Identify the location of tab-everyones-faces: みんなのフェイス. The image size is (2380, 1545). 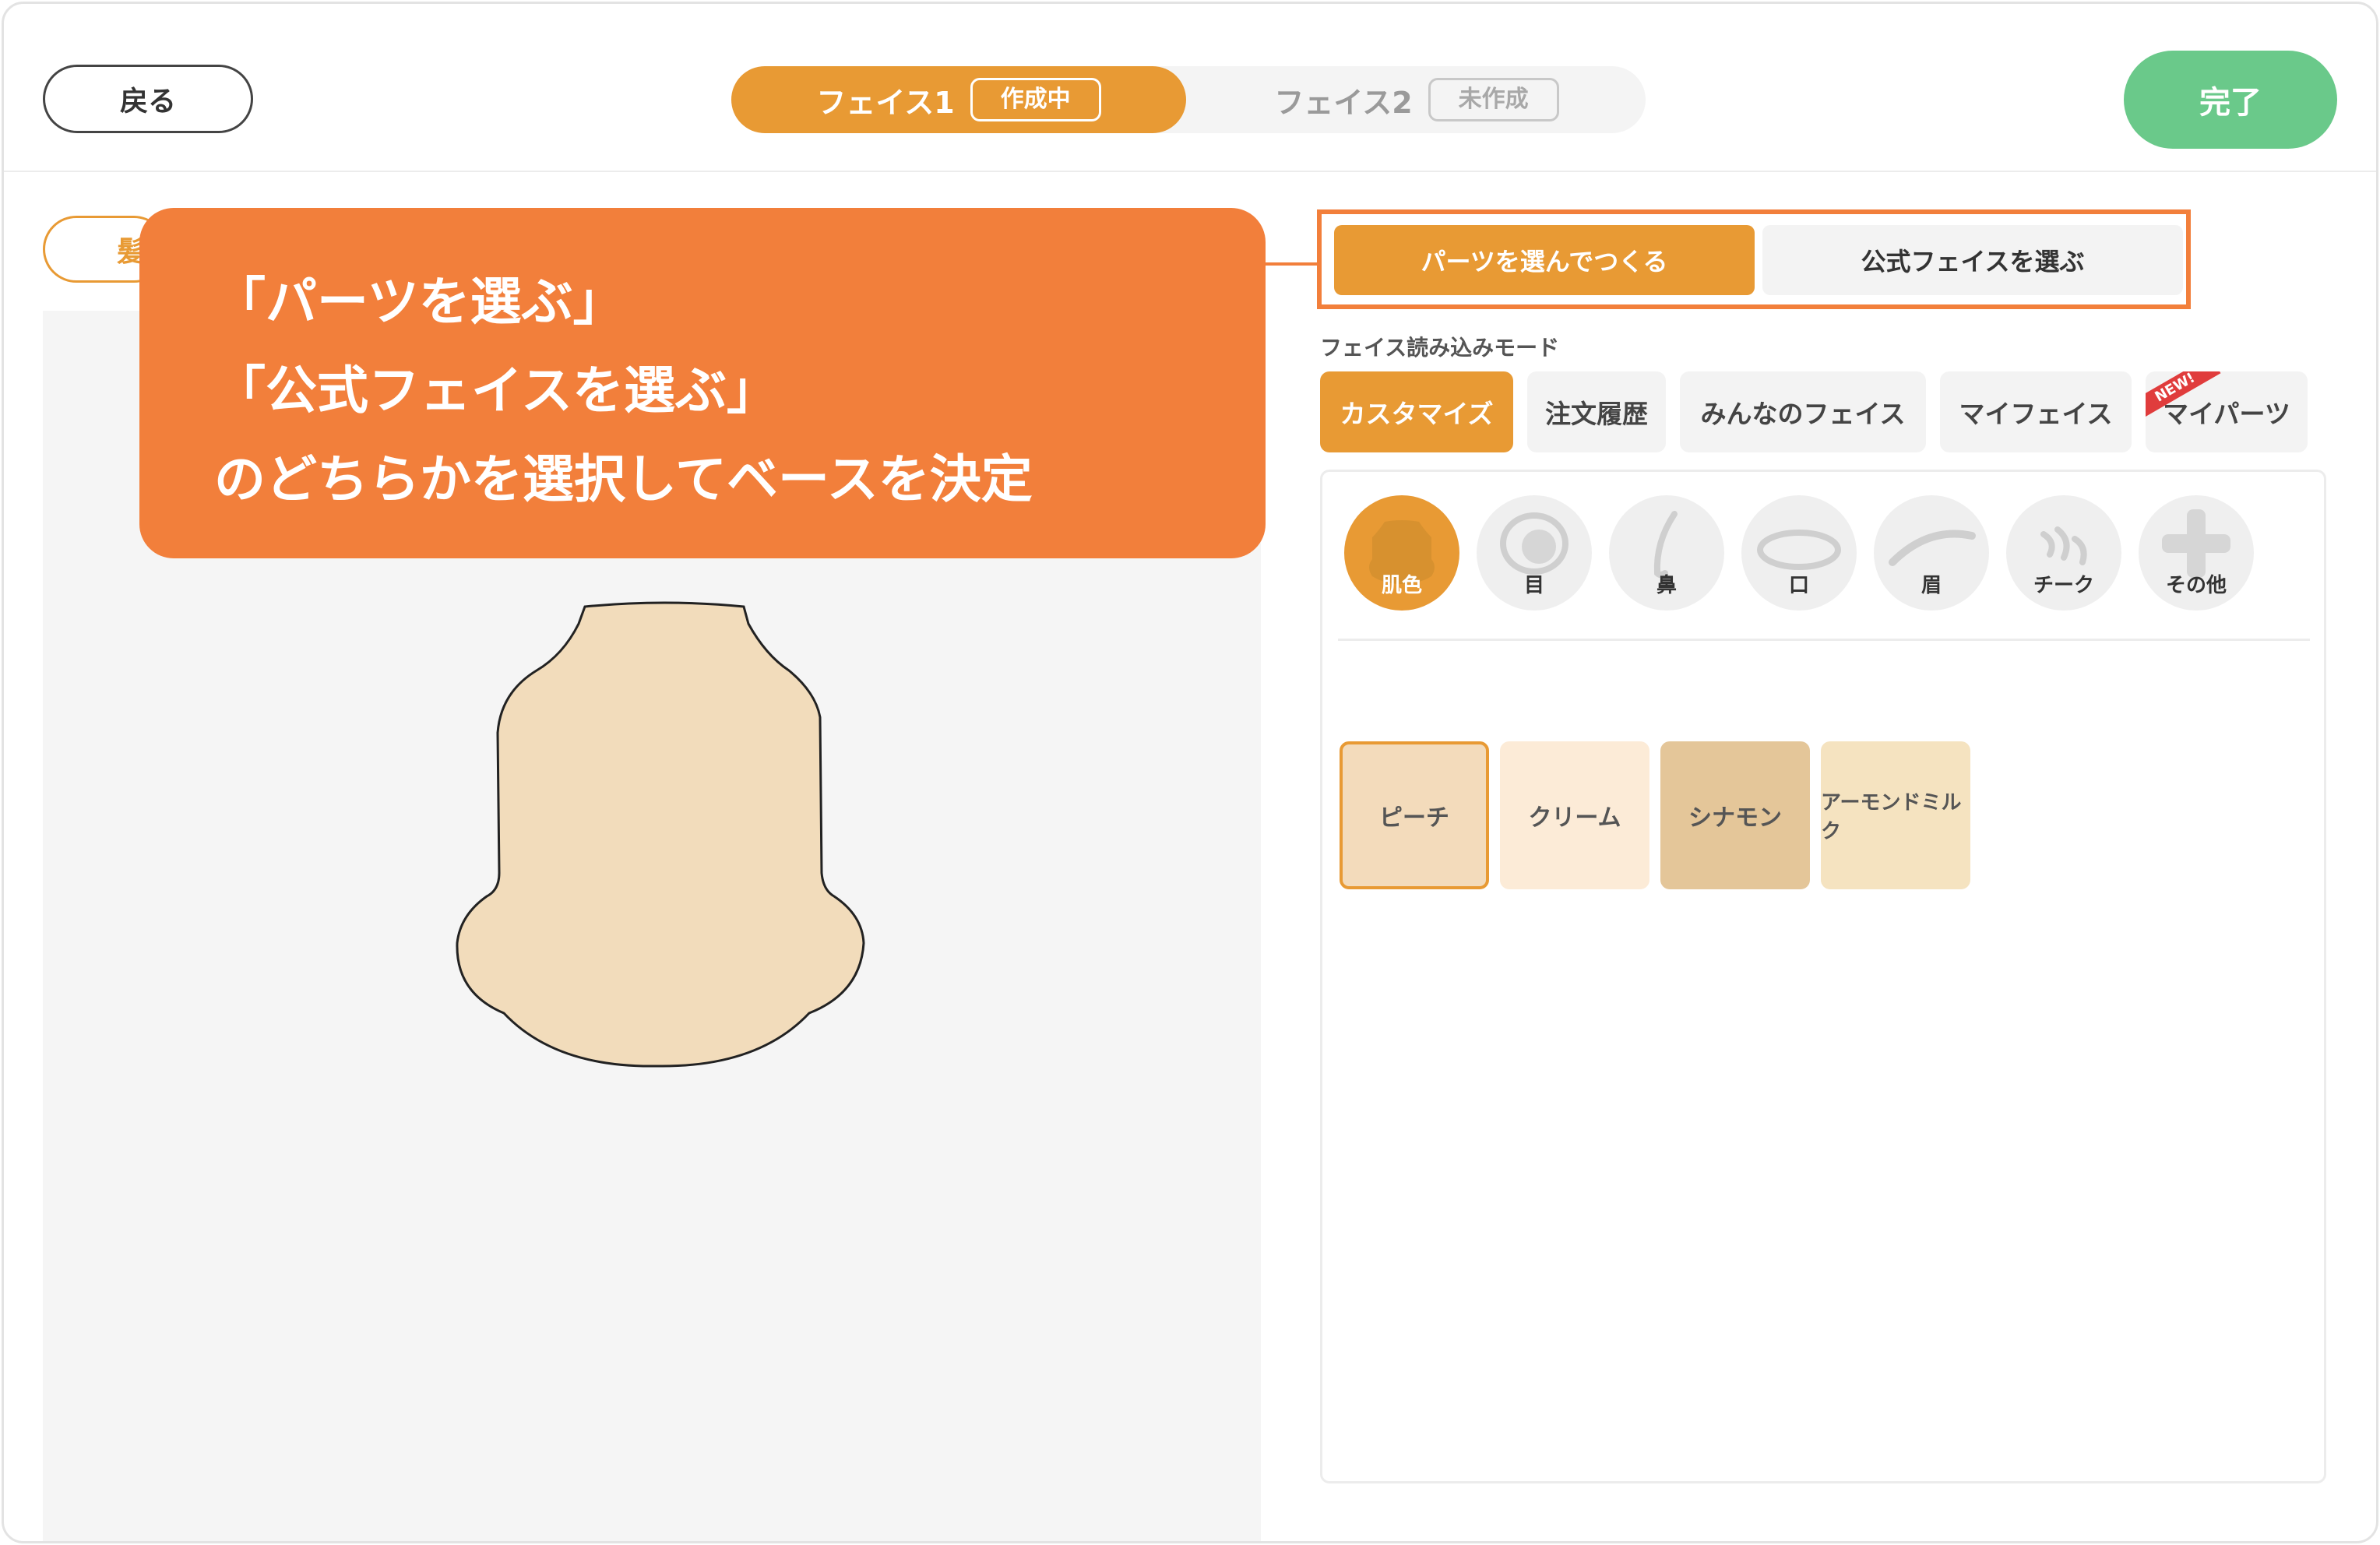
(1803, 411).